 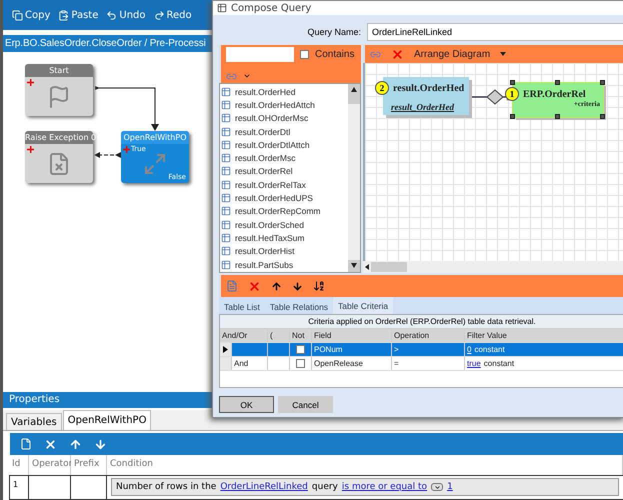 I want to click on undo-icon, so click(x=112, y=15).